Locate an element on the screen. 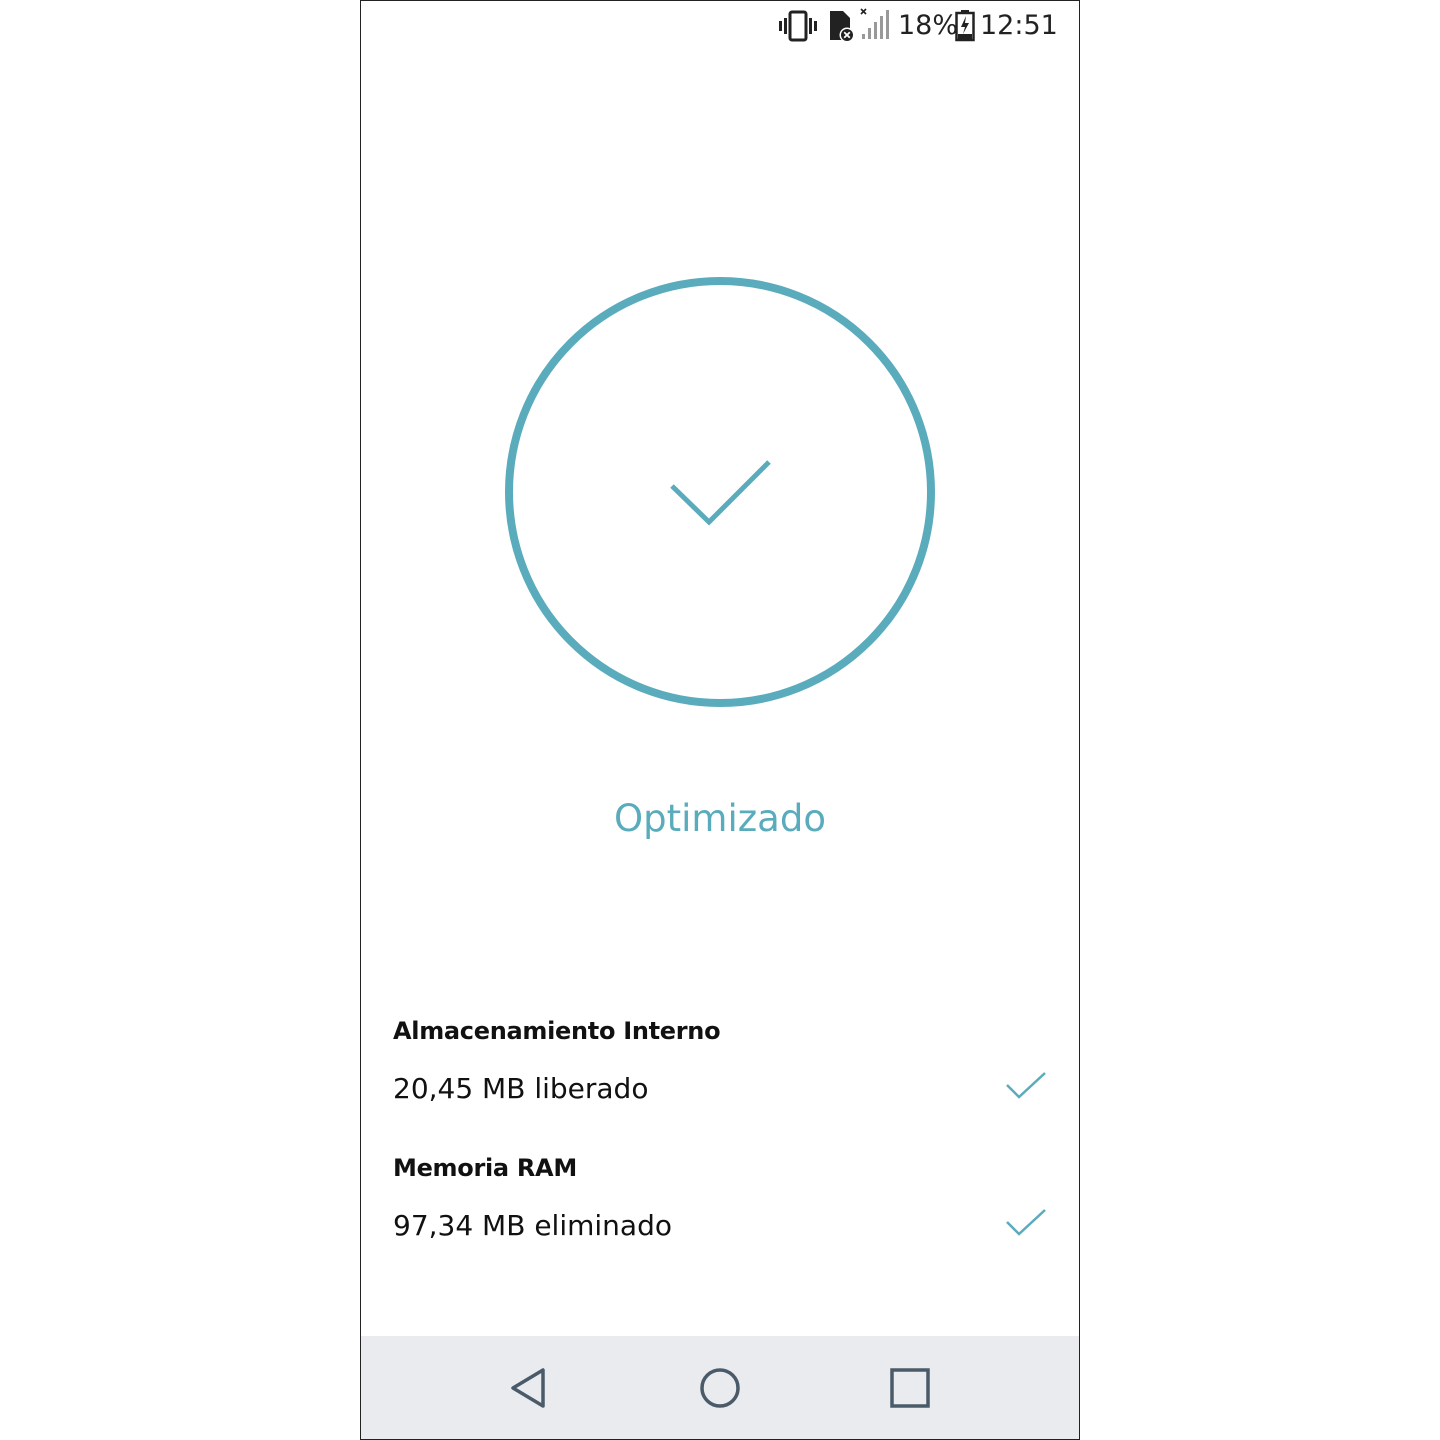  navigation-bar is located at coordinates (720, 1387).